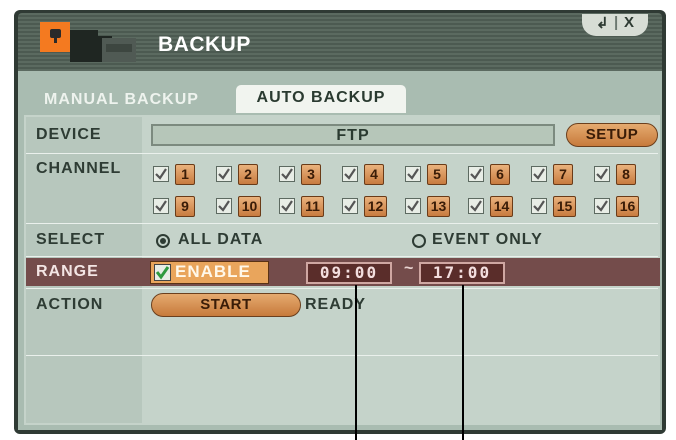 Image resolution: width=676 pixels, height=440 pixels. I want to click on channel-number: 4, so click(374, 174).